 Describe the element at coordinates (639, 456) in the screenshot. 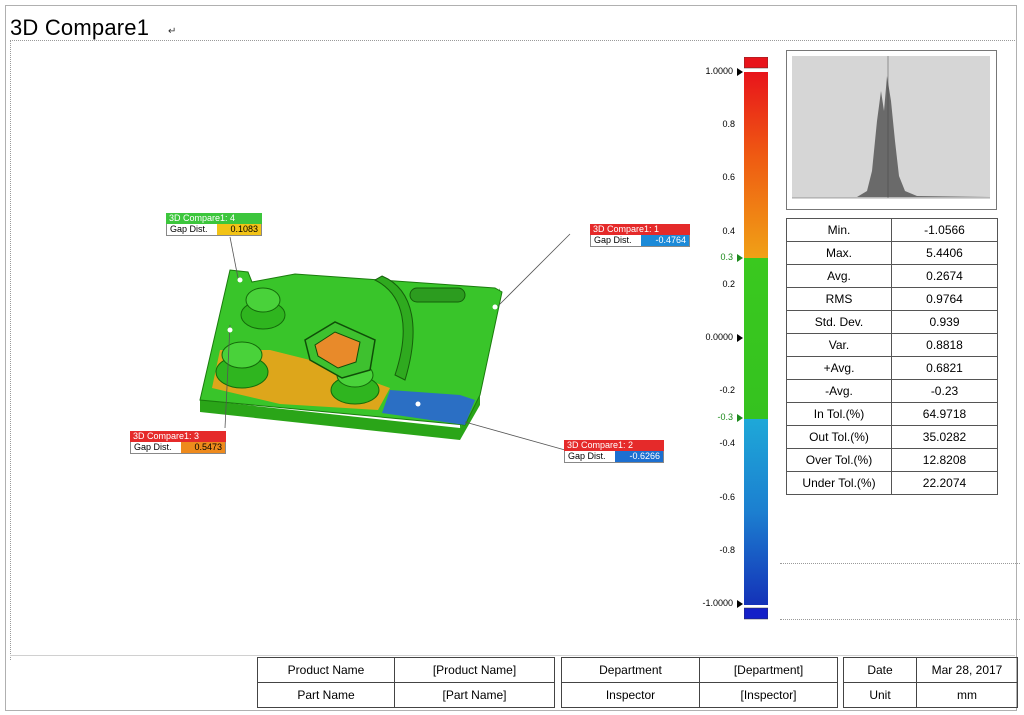

I see `annotation-value: -0.6266` at that location.